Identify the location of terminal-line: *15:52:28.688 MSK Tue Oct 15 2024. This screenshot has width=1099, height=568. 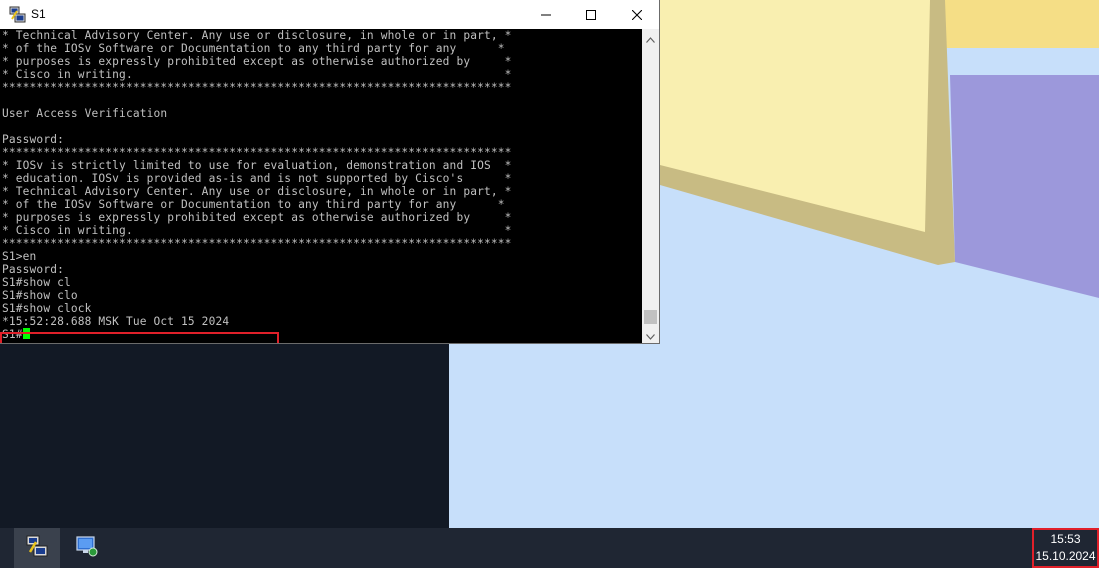
(116, 321).